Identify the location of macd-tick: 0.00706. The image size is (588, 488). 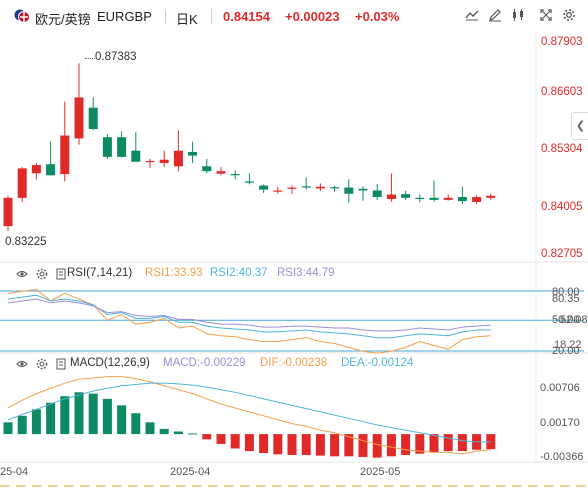
(560, 388).